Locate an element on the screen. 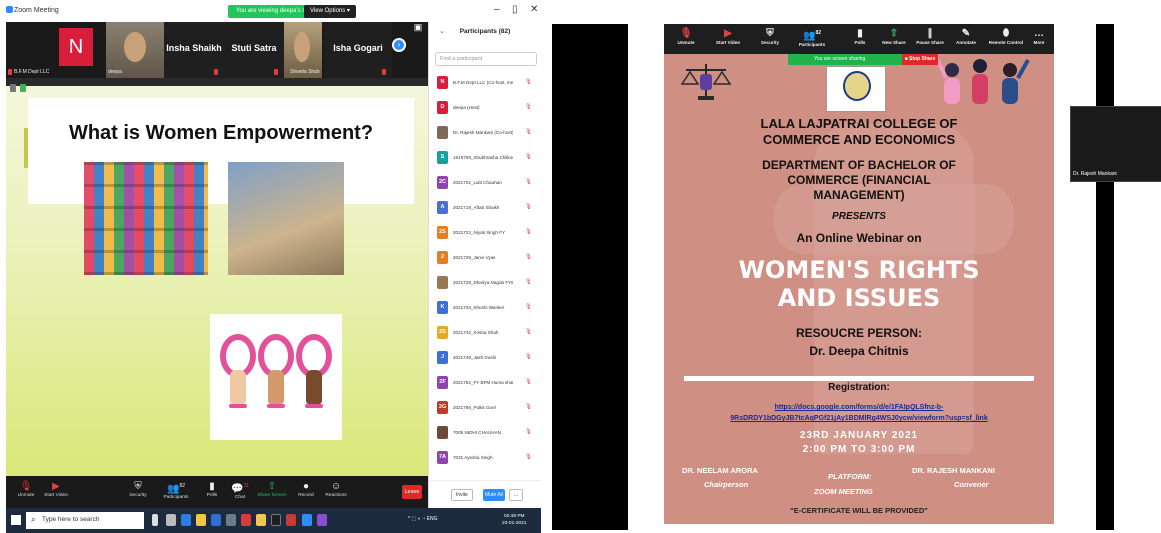 The width and height of the screenshot is (1161, 533). participant-row: 2S 2021723_Niyati Singh FY 🎙 is located at coordinates (485, 232).